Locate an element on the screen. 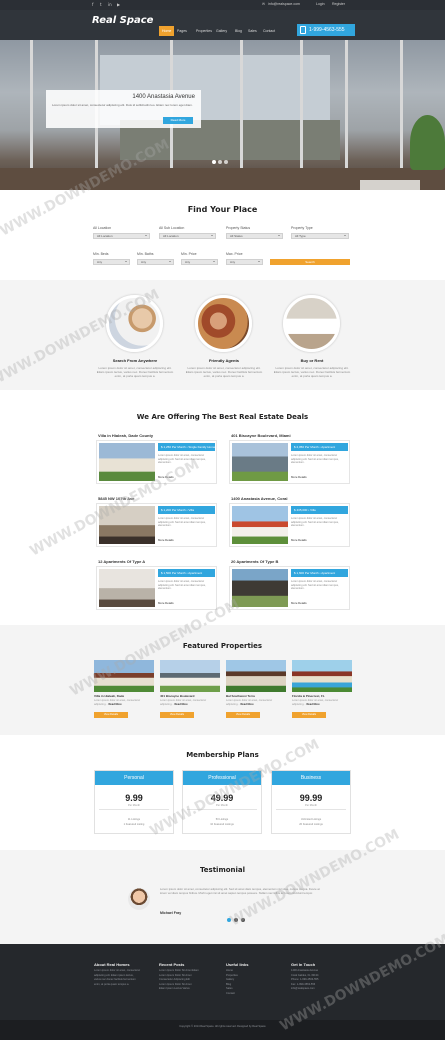 Image resolution: width=445 pixels, height=1040 pixels. footer-link: Etiam Ipsum Lectus Varius is located at coordinates (174, 988).